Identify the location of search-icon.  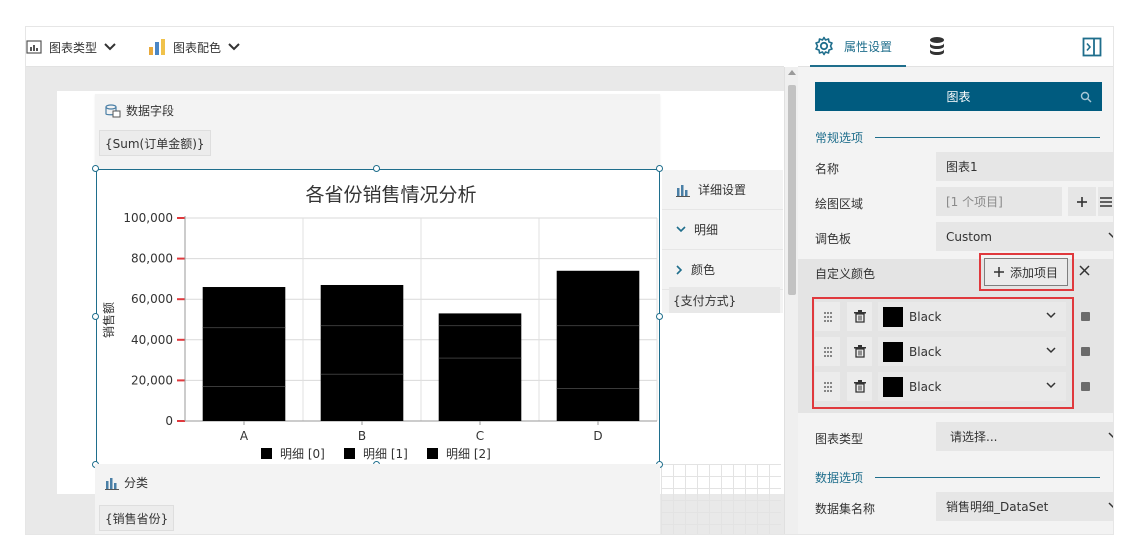
(1086, 97).